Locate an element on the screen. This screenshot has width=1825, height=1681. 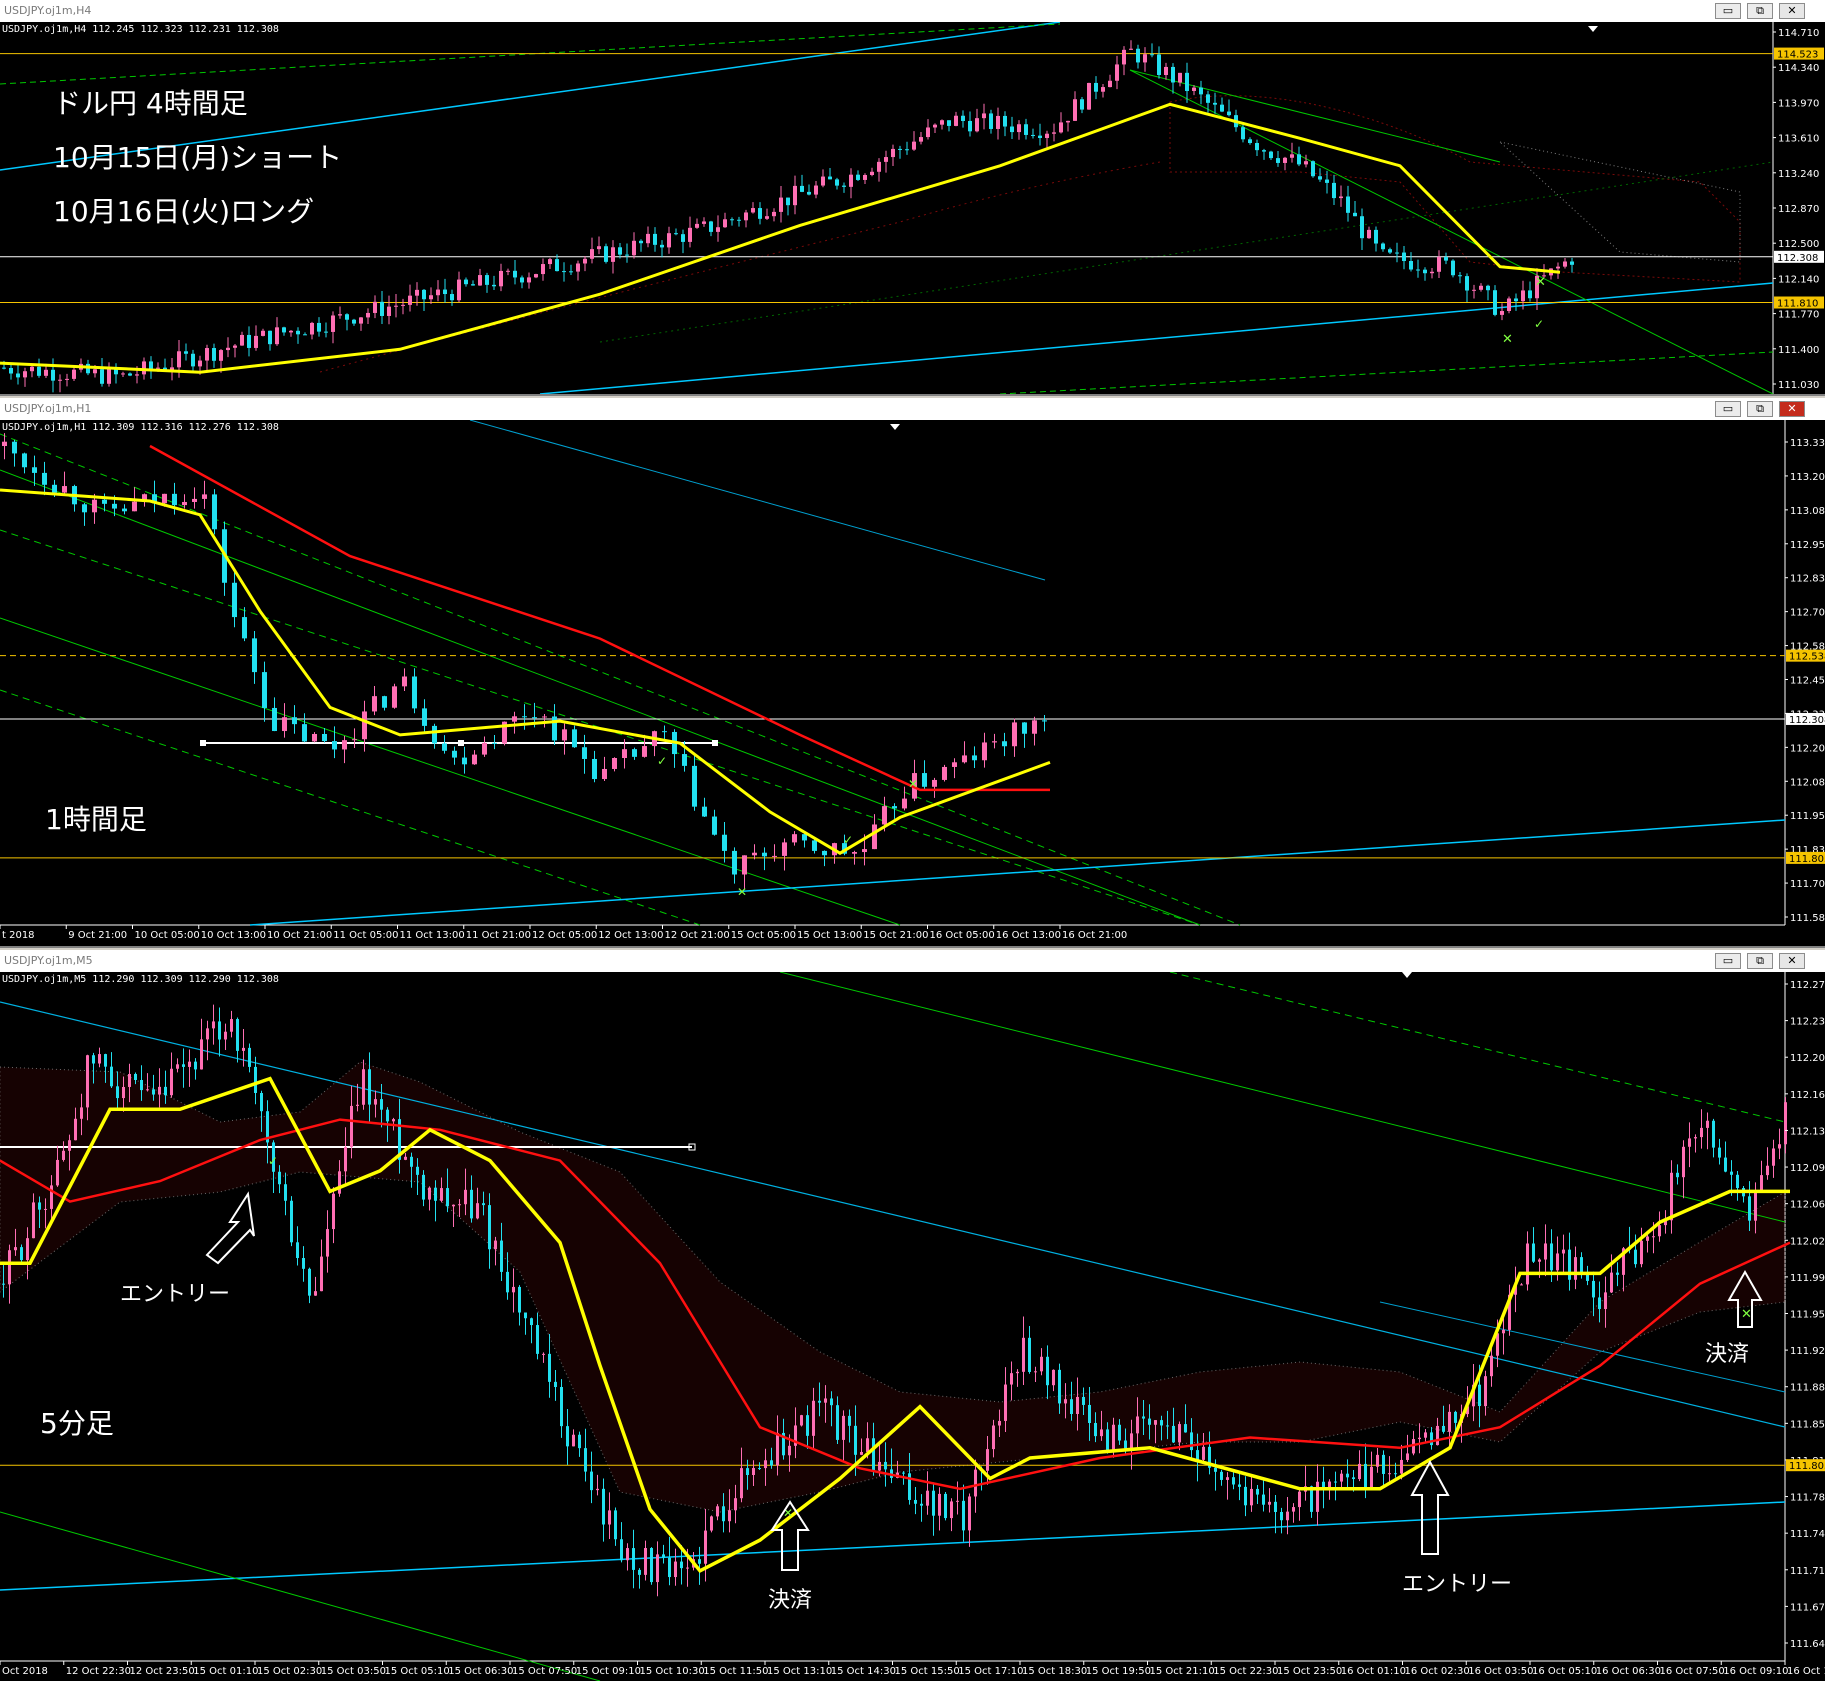
long-marker: ✕ is located at coordinates (1540, 281).